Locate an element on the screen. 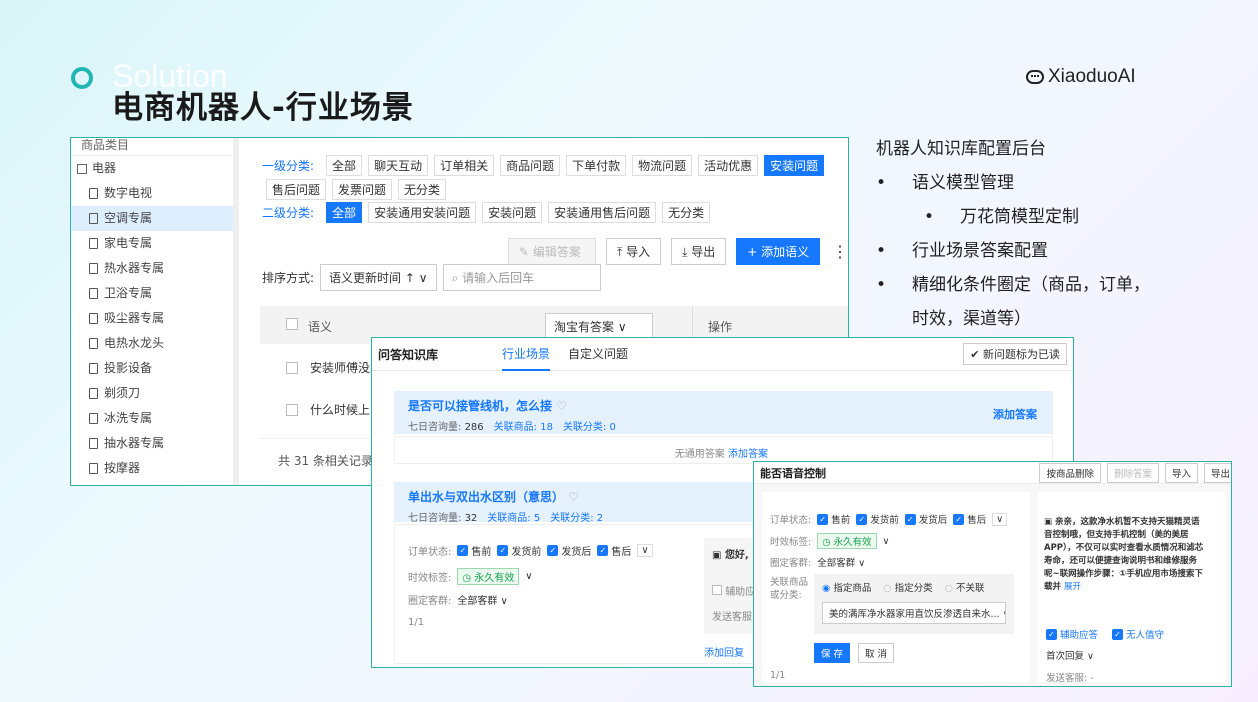 The height and width of the screenshot is (702, 1258). radio-specified-product: ◉ 指定商品 is located at coordinates (846, 587).